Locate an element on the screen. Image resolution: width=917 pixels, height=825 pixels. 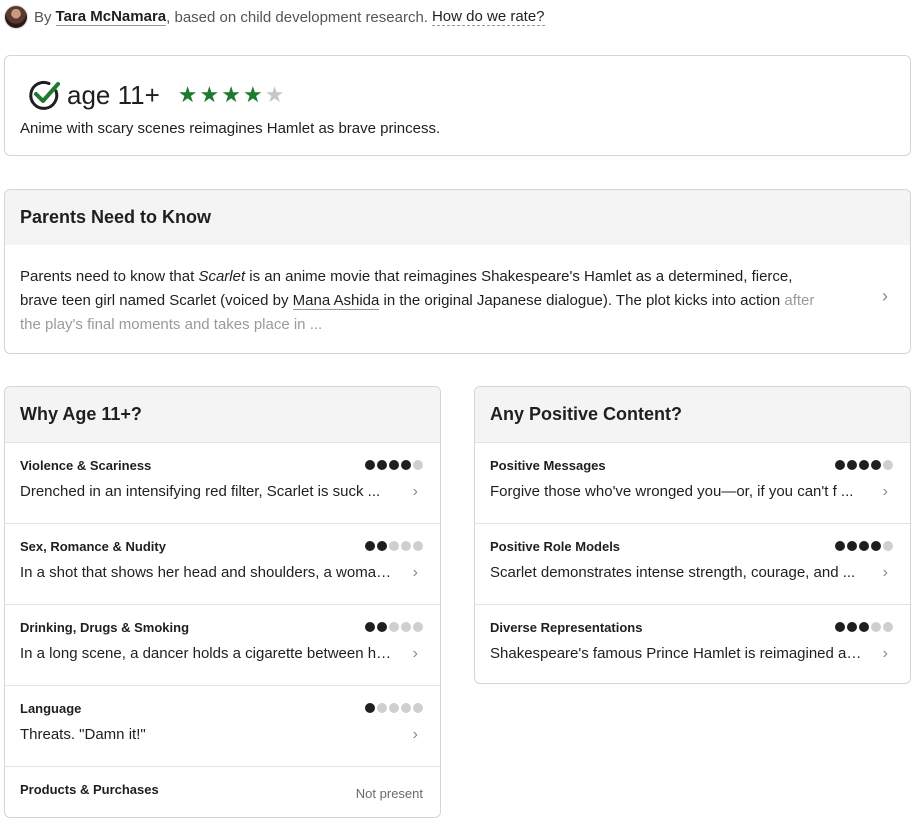
byline-suffix: , based on child development research. is located at coordinates (297, 17).